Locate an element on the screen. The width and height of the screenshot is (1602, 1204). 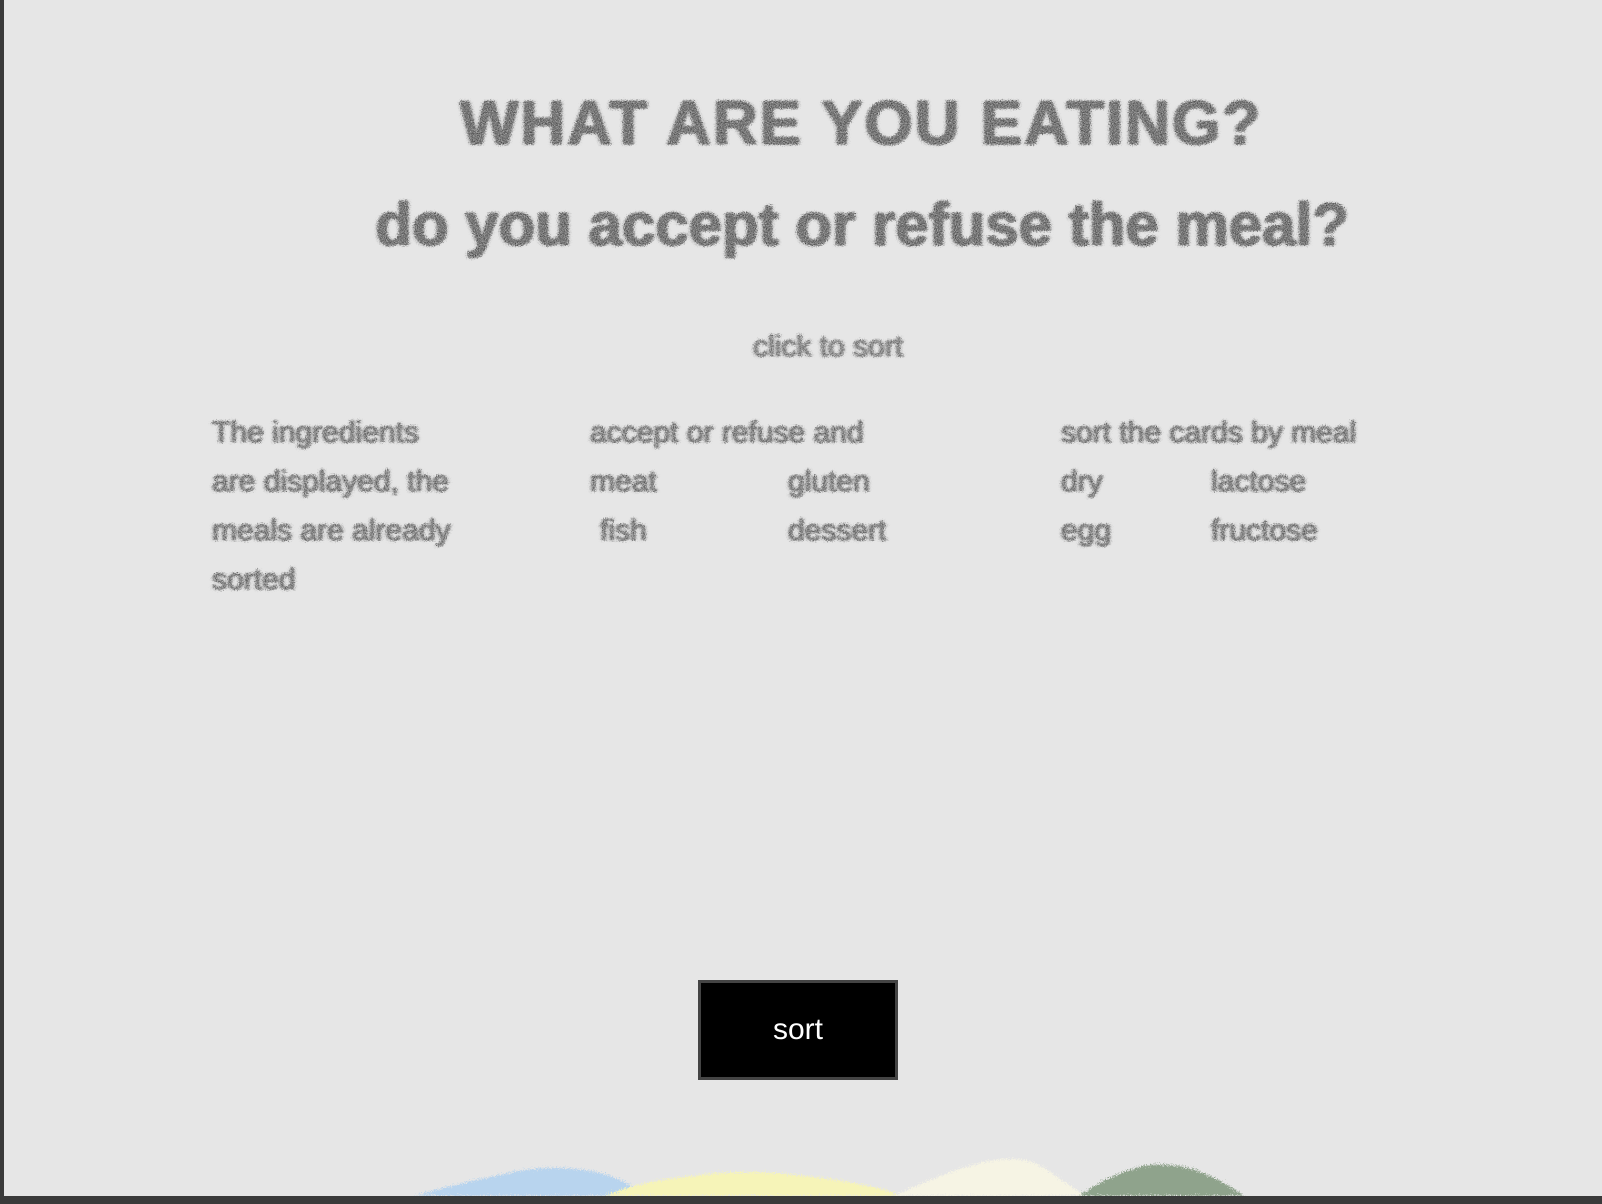
hill-green is located at coordinates (1161, 1180).